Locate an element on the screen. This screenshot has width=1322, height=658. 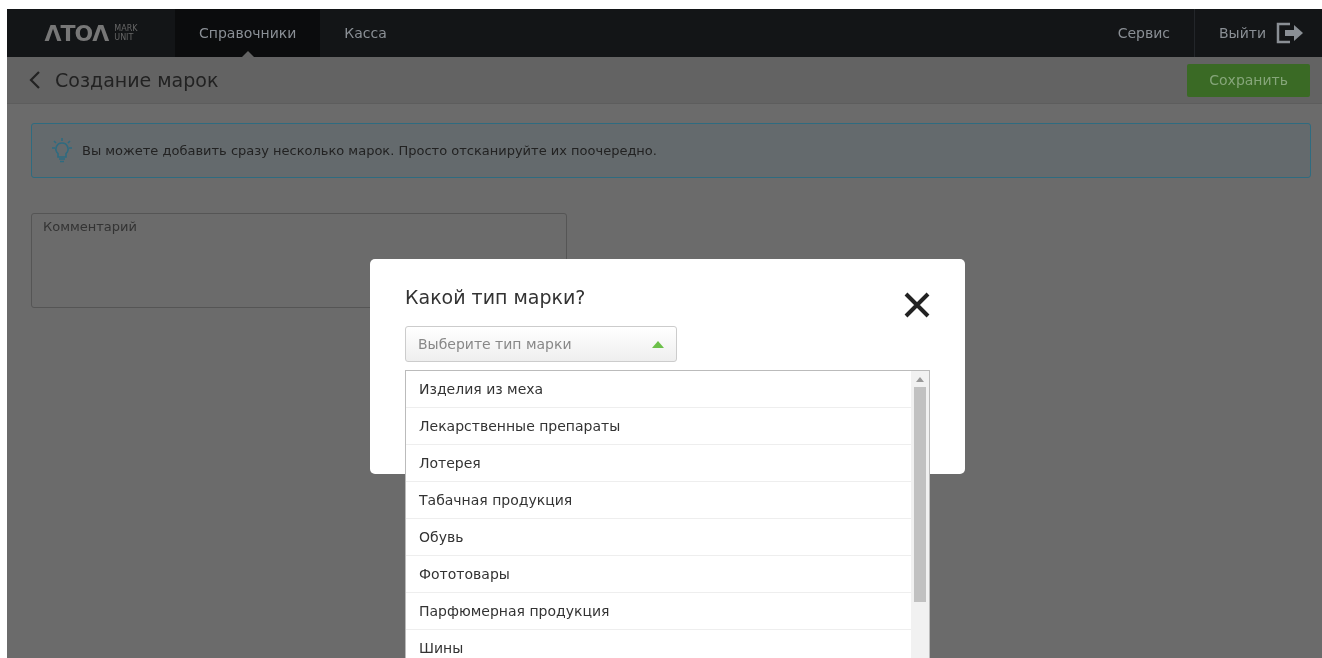
service-link: Сервис is located at coordinates (1143, 33).